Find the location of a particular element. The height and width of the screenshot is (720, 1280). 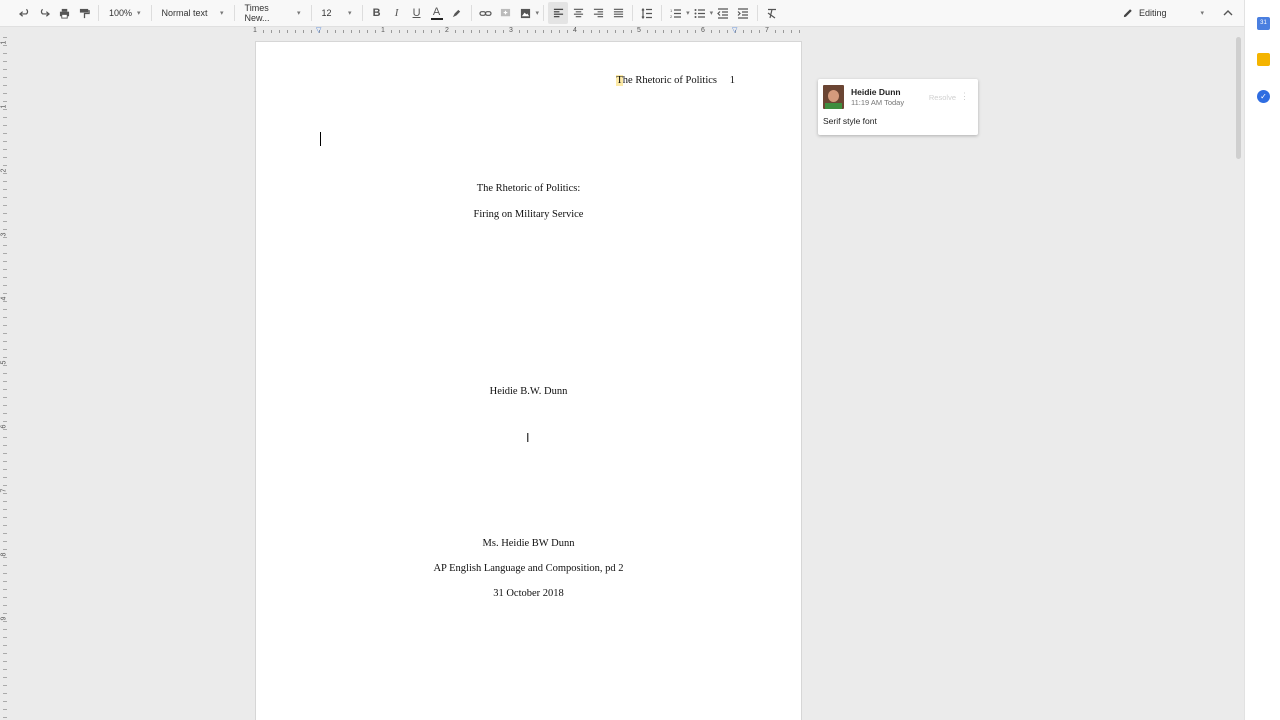

ruler-number: 4 is located at coordinates (4, 298).